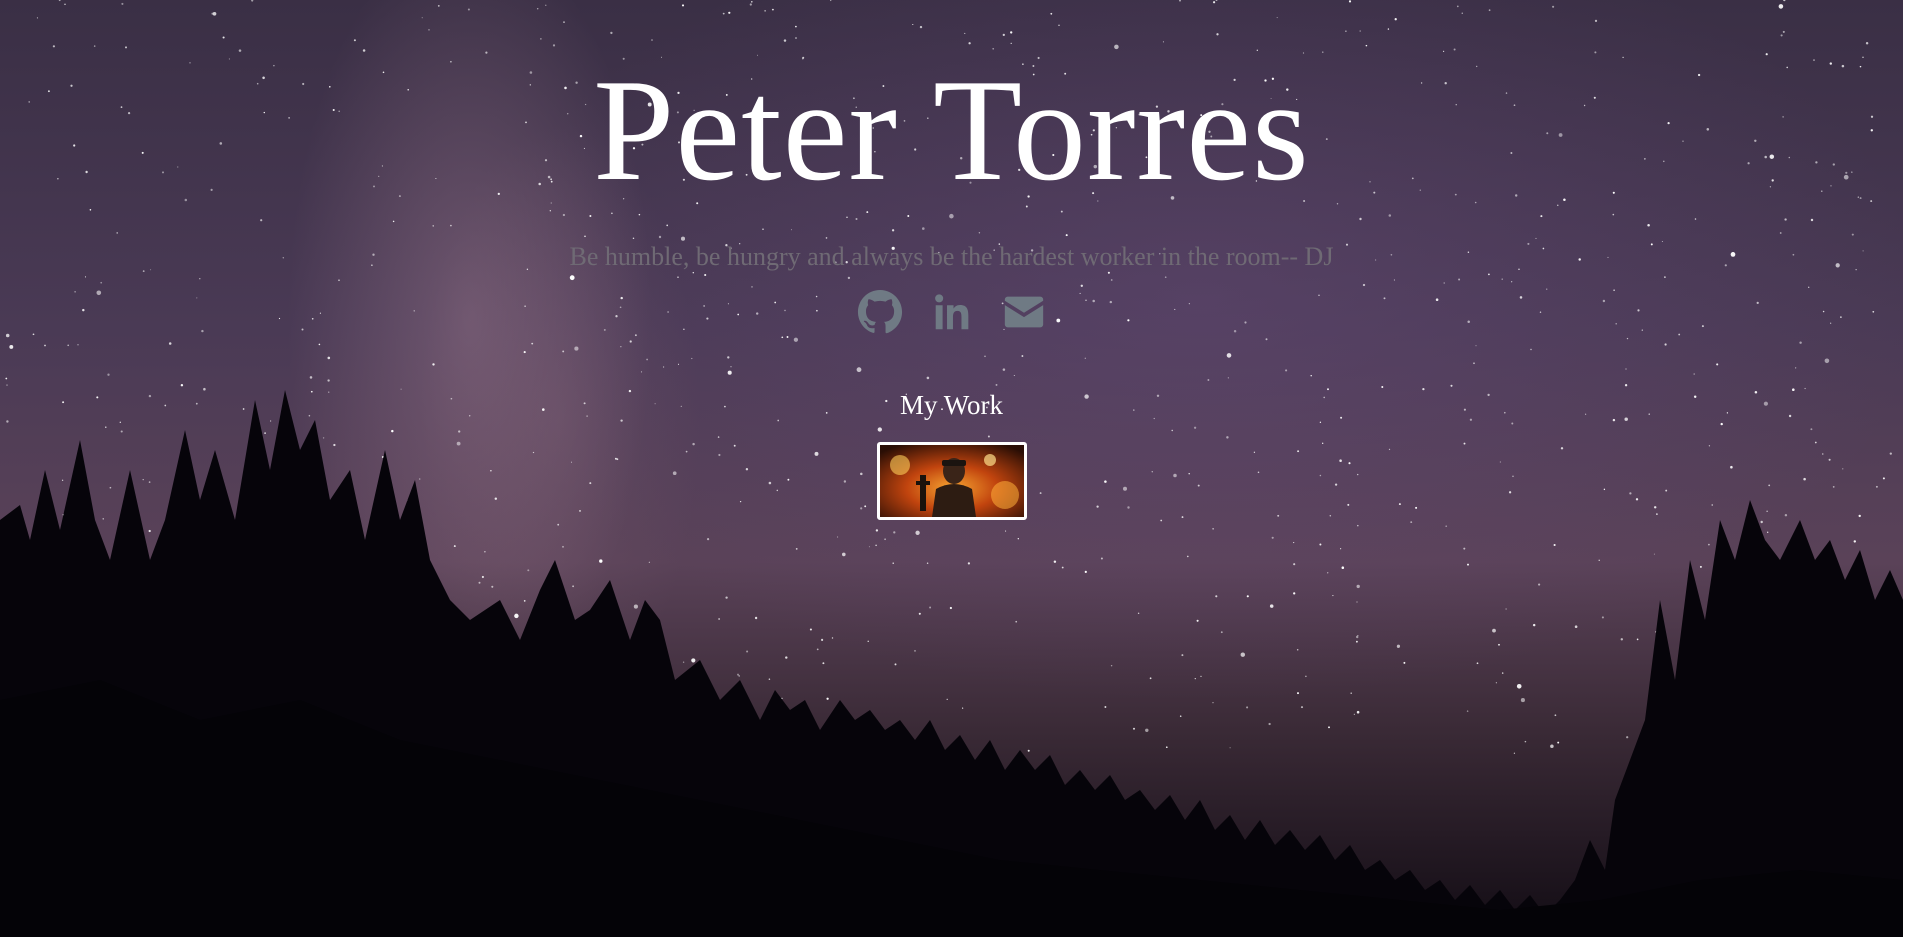 This screenshot has height=937, width=1920. What do you see at coordinates (1911, 468) in the screenshot?
I see `scrollbar-gutter` at bounding box center [1911, 468].